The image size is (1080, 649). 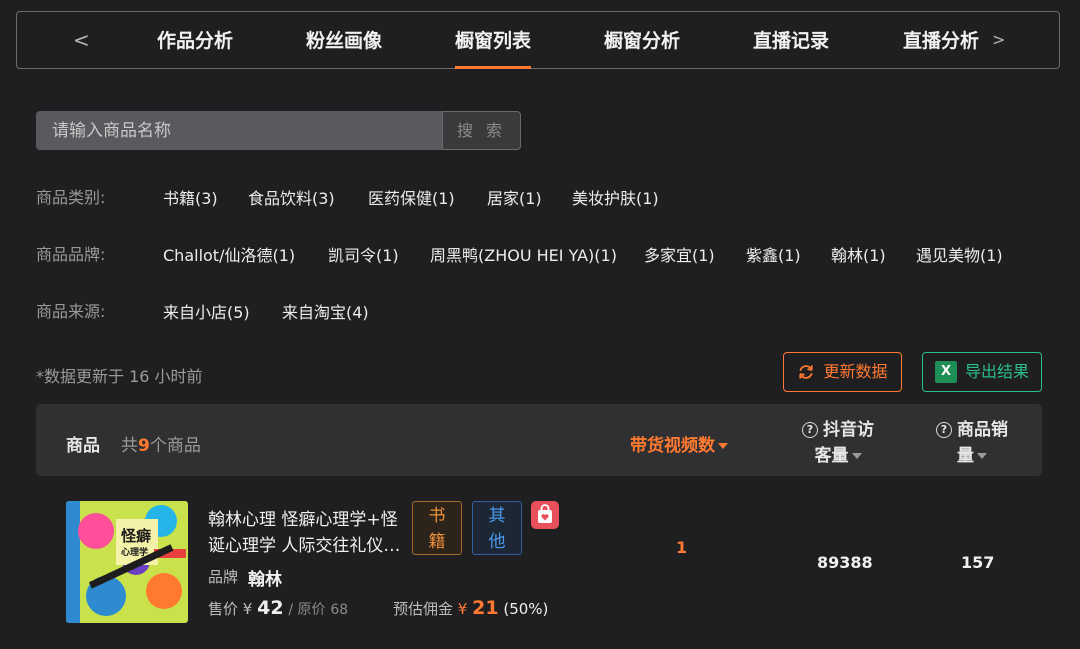 What do you see at coordinates (485, 608) in the screenshot?
I see `commission-value: 21` at bounding box center [485, 608].